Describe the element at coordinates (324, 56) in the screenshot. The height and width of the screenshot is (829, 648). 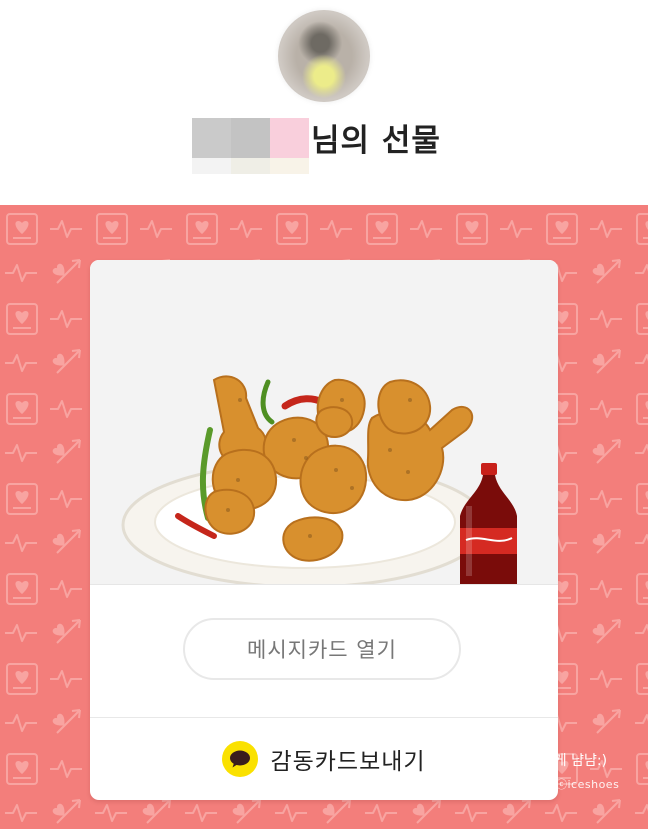
I see `sender-avatar` at that location.